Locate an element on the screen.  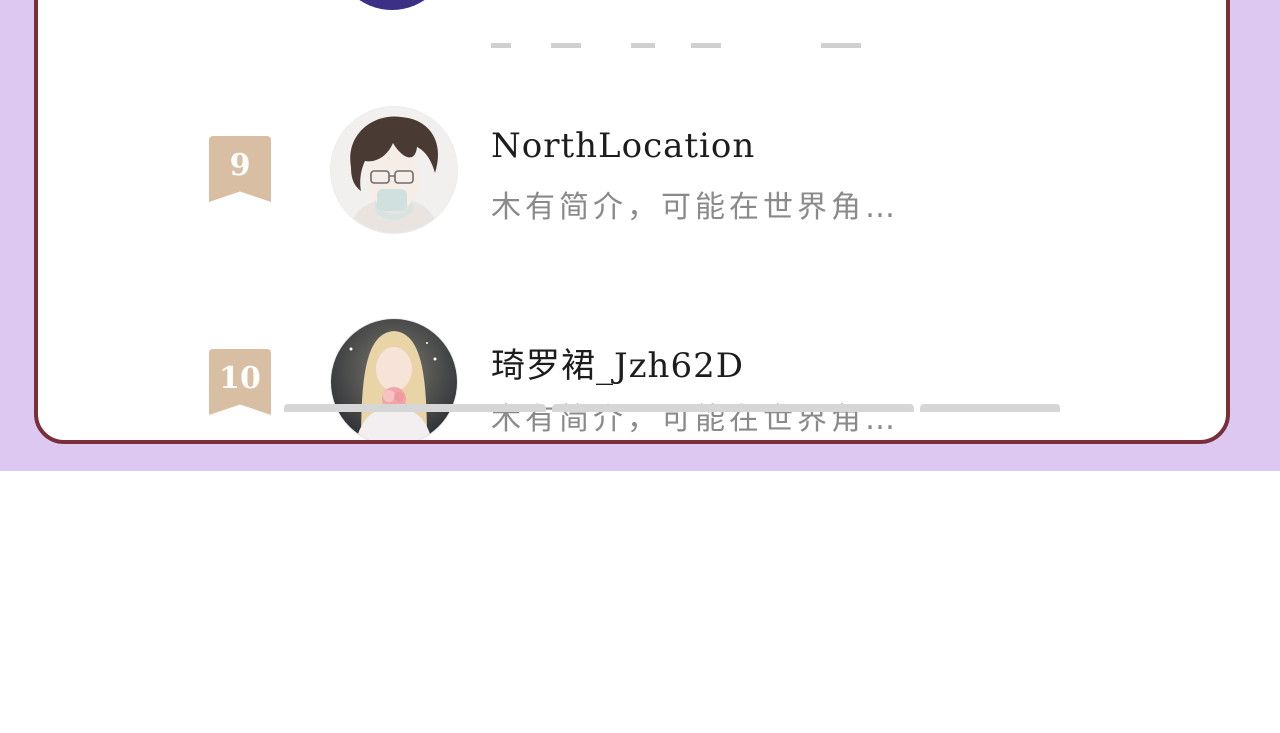
user-name: 琦罗裙_Jzh62D is located at coordinates (617, 362).